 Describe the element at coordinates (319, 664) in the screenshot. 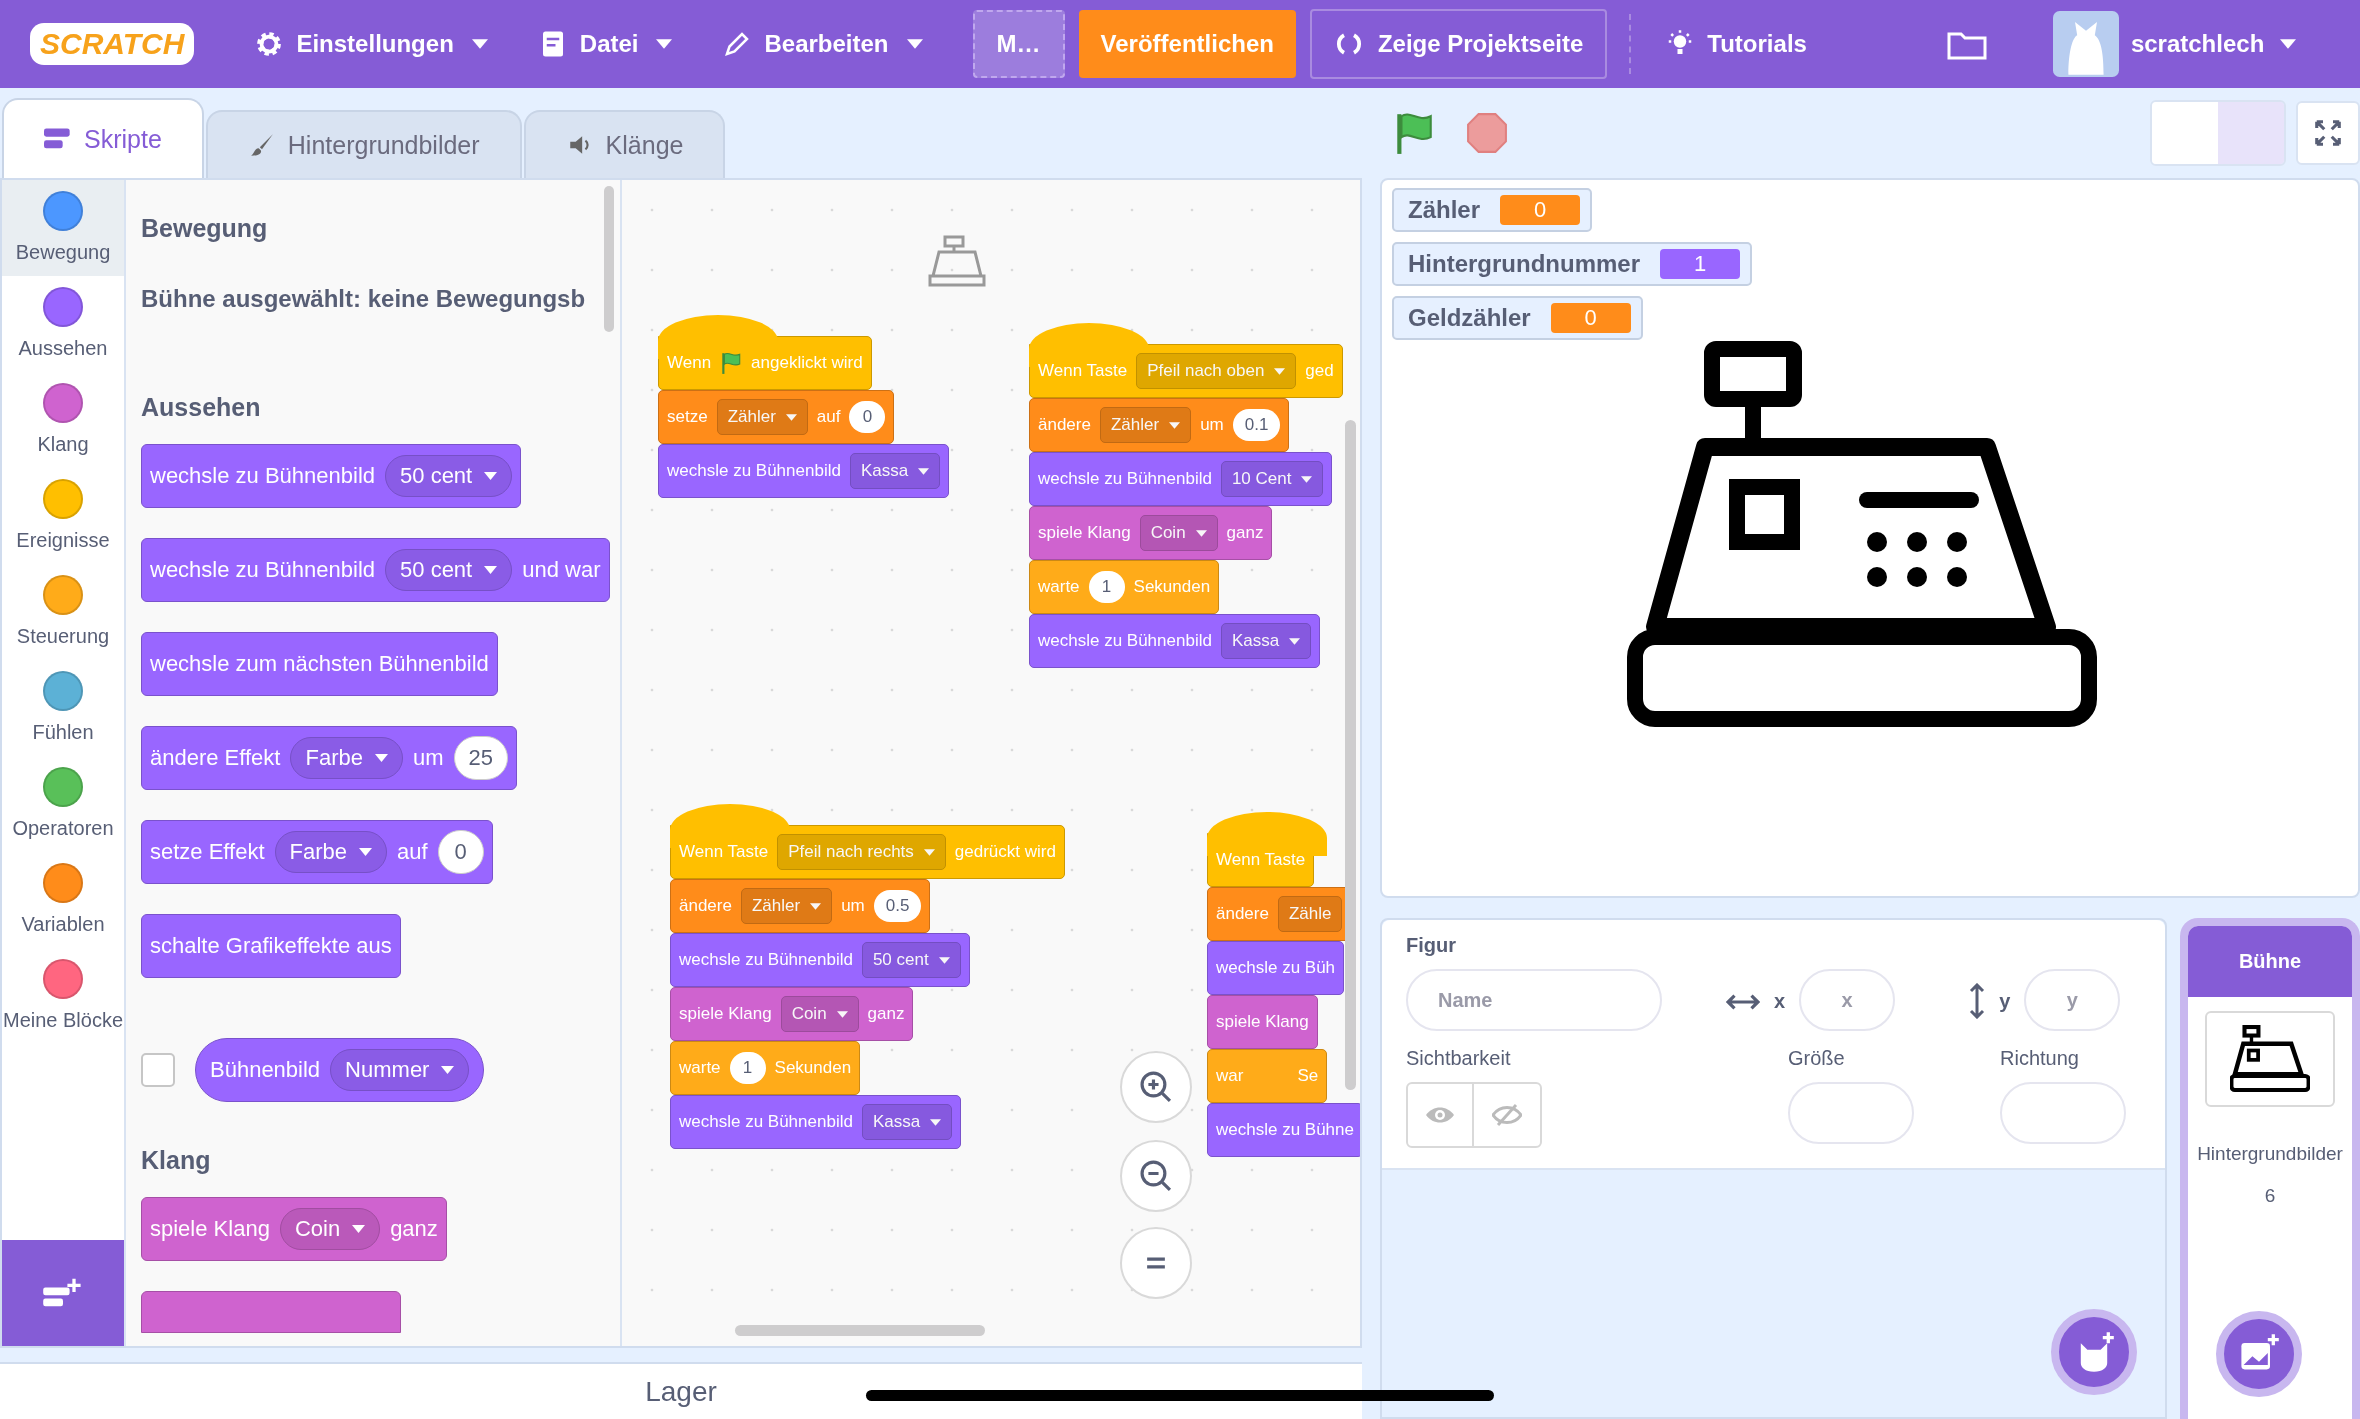

I see `code-block: wechsle zum nächsten Bühnenbild` at that location.